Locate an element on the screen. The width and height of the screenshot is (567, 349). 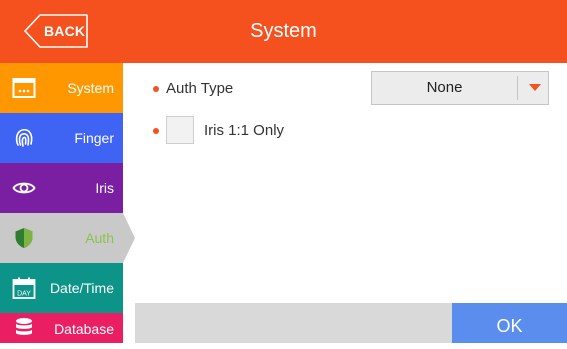
auth-type-bullet is located at coordinates (156, 89).